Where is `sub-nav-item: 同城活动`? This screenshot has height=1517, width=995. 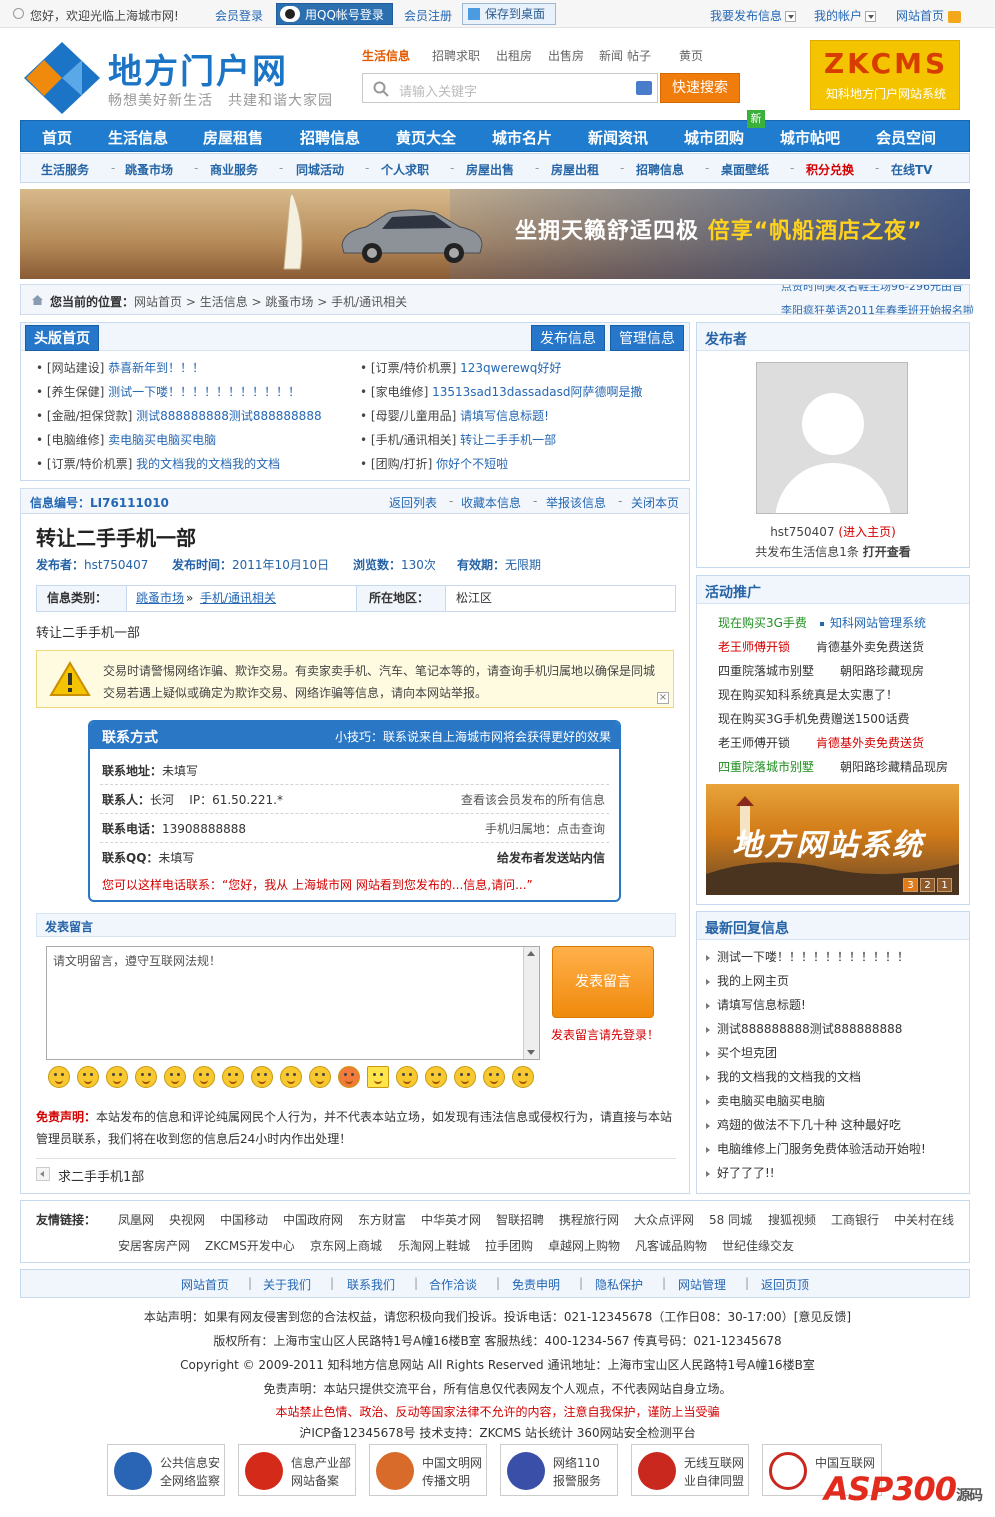 sub-nav-item: 同城活动 is located at coordinates (320, 169).